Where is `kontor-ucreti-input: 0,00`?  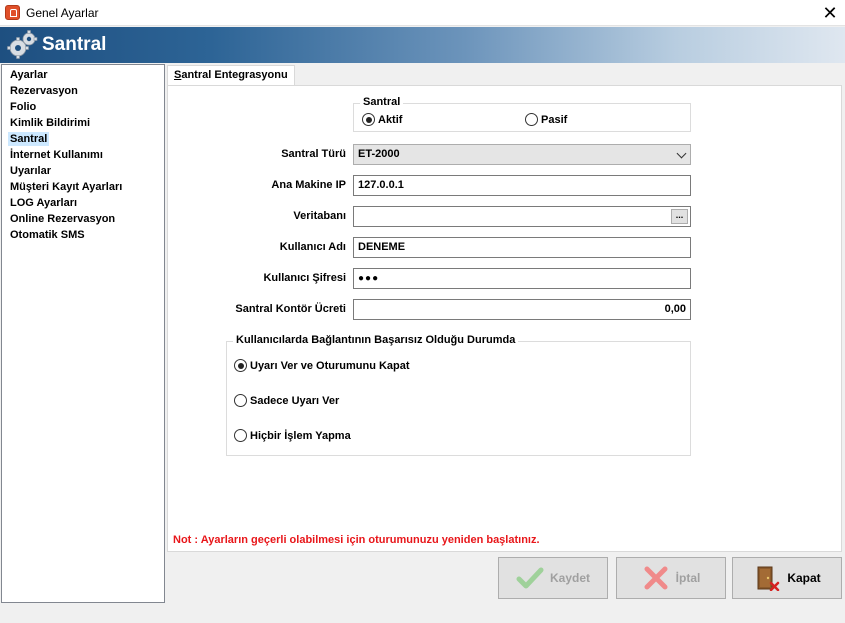 kontor-ucreti-input: 0,00 is located at coordinates (522, 309).